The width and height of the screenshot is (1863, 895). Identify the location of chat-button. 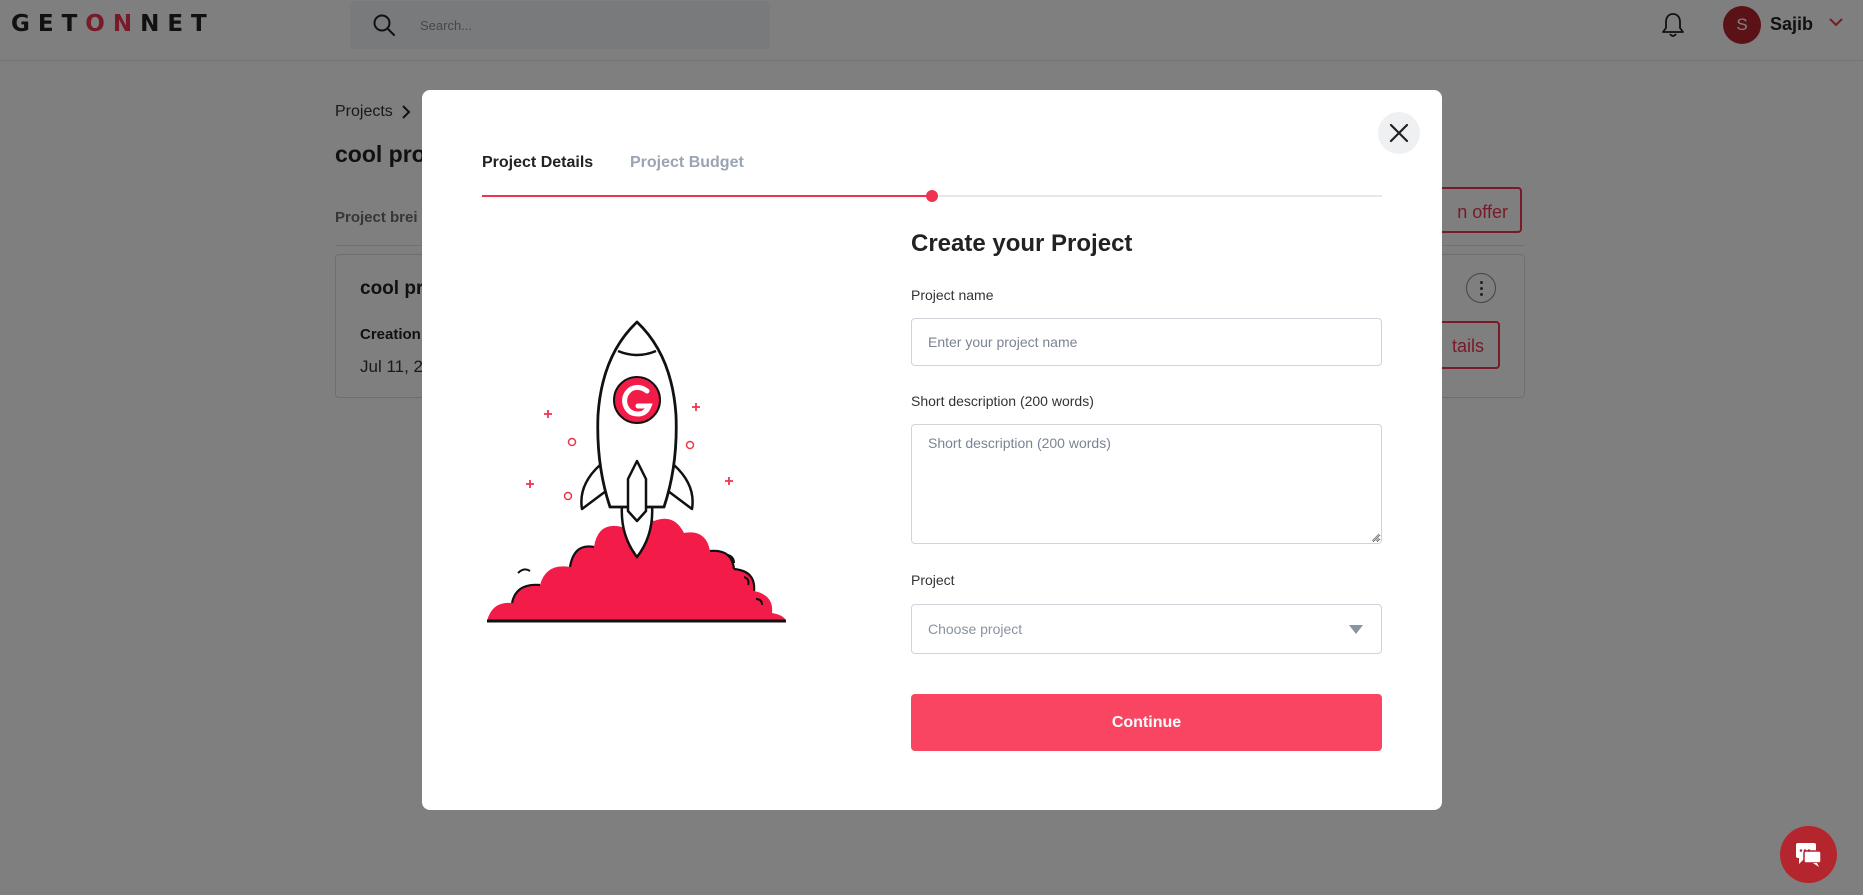
(1808, 854).